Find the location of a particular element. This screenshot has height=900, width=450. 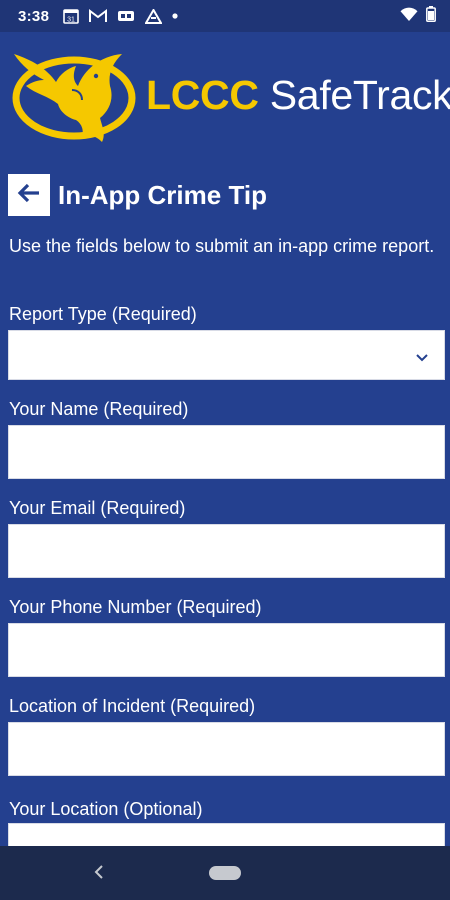

notification-box-icon is located at coordinates (126, 16).